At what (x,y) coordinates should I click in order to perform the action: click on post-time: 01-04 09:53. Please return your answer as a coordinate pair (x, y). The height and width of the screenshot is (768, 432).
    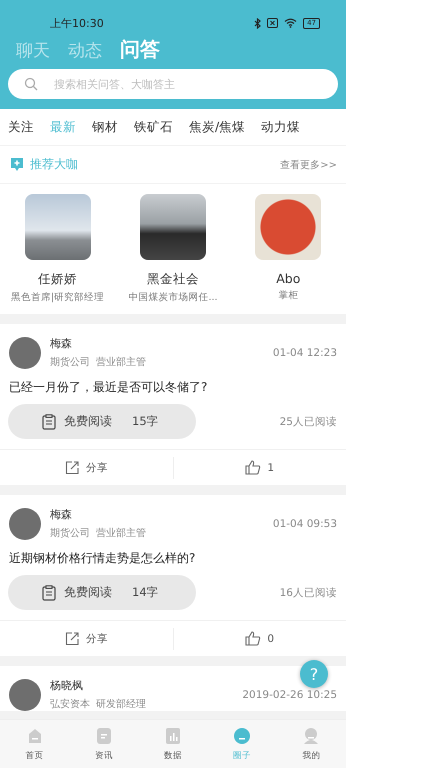
    Looking at the image, I should click on (304, 524).